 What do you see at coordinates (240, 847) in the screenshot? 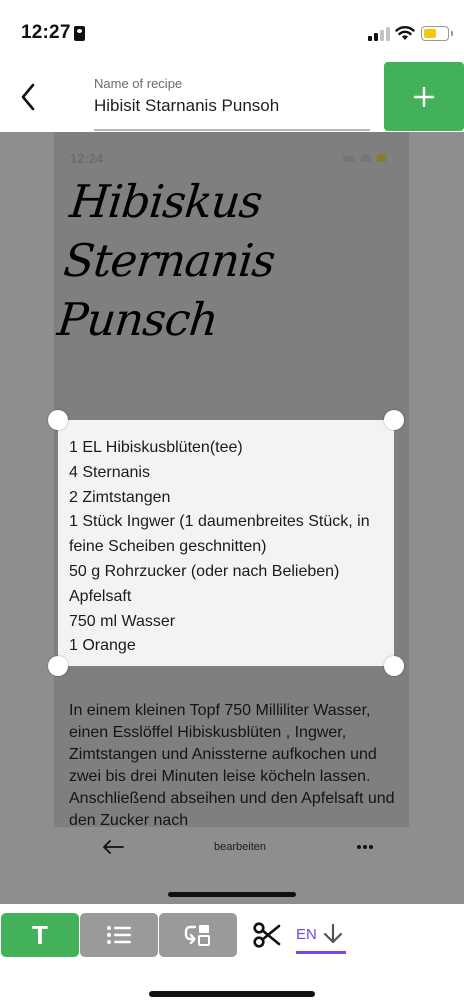
I see `edit-label: bearbeiten` at bounding box center [240, 847].